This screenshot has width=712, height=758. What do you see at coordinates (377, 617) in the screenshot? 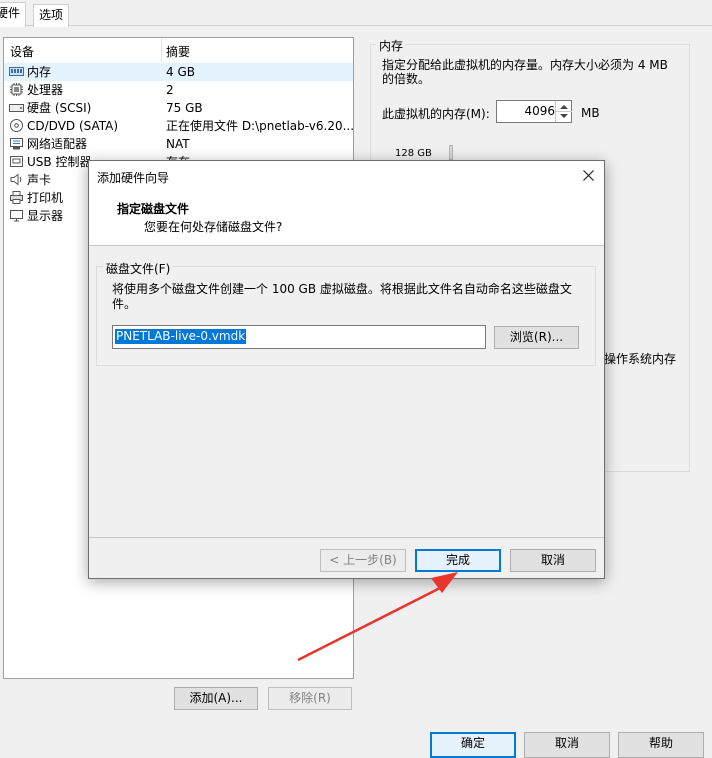
I see `annotation-arrow-icon` at bounding box center [377, 617].